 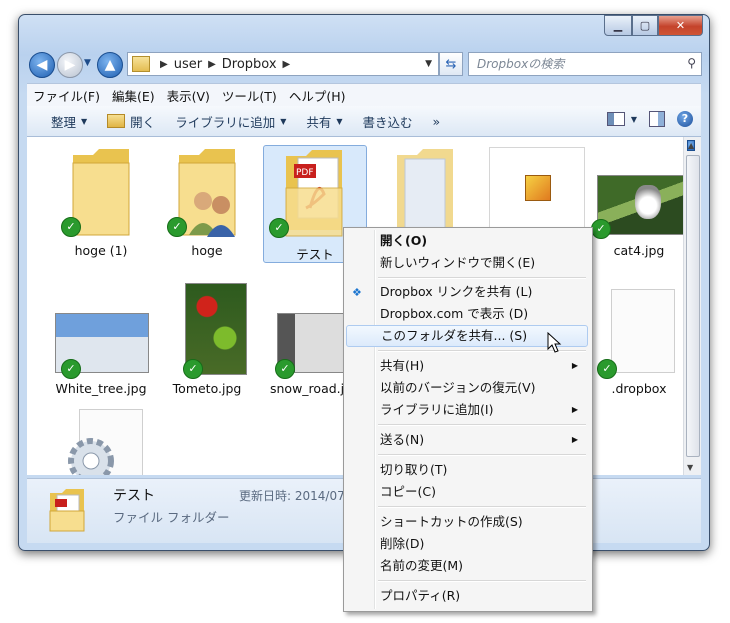 I want to click on address-bar: ▶ user ▶ Dropbox ▶ ▼, so click(x=283, y=64).